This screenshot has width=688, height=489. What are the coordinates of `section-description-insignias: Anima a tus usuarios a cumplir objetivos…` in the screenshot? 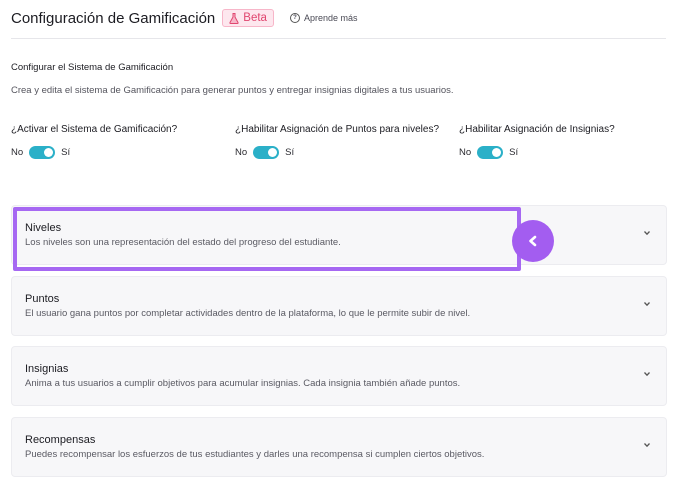 It's located at (243, 383).